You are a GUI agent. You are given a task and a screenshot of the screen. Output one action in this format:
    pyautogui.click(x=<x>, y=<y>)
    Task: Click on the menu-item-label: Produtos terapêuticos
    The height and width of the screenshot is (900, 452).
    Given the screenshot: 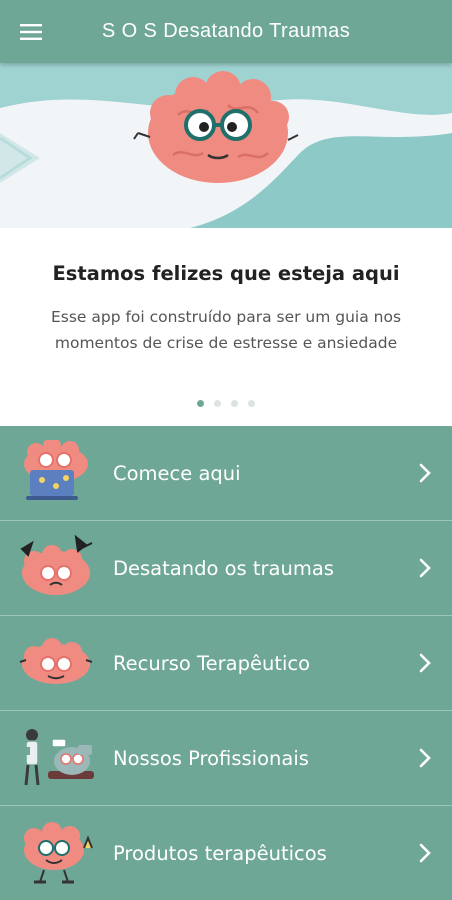 What is the action you would take?
    pyautogui.click(x=220, y=853)
    